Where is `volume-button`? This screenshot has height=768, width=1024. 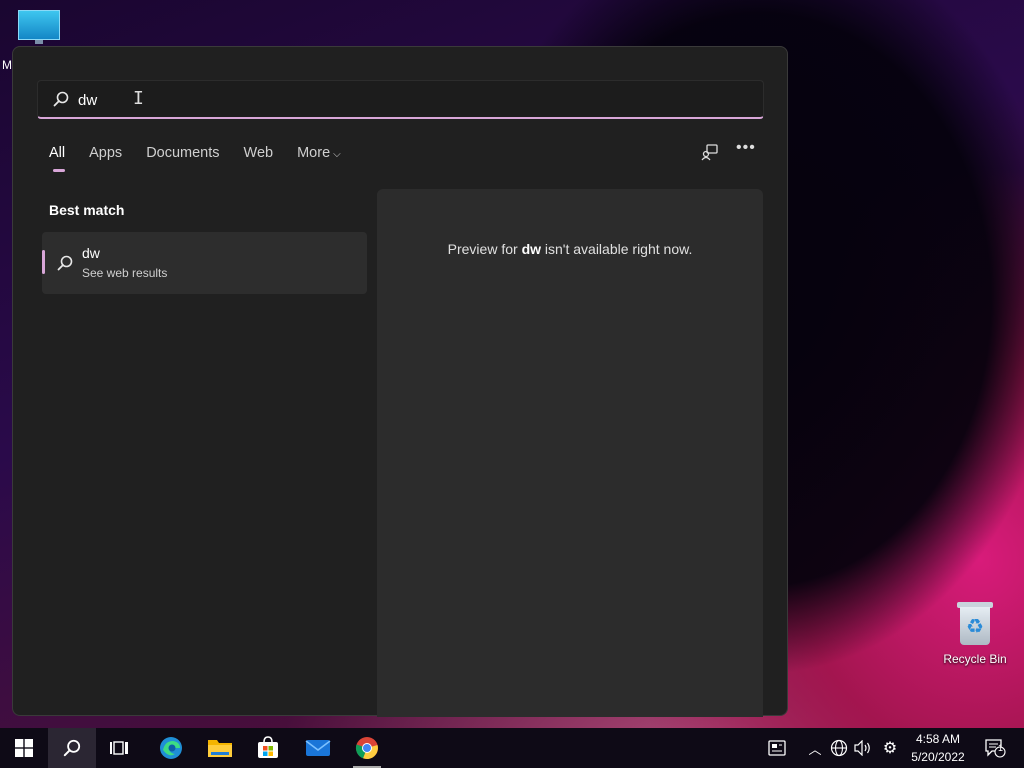
volume-button is located at coordinates (863, 748).